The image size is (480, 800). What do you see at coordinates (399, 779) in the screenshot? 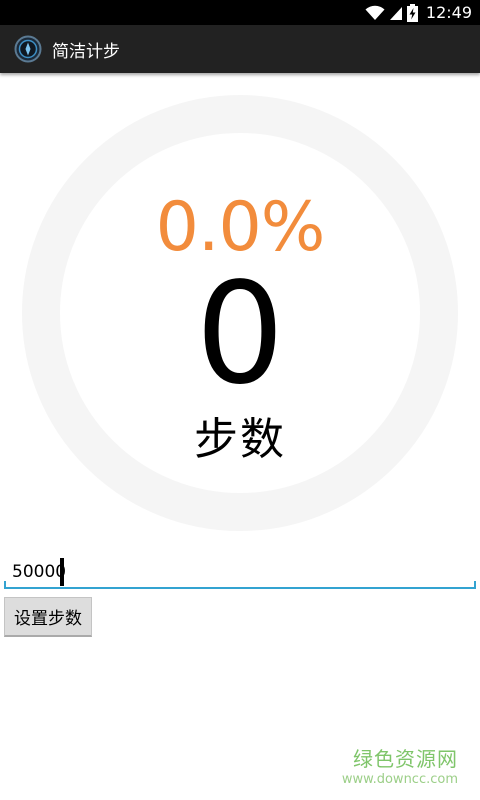
I see `watermark-url: www.downcc.com` at bounding box center [399, 779].